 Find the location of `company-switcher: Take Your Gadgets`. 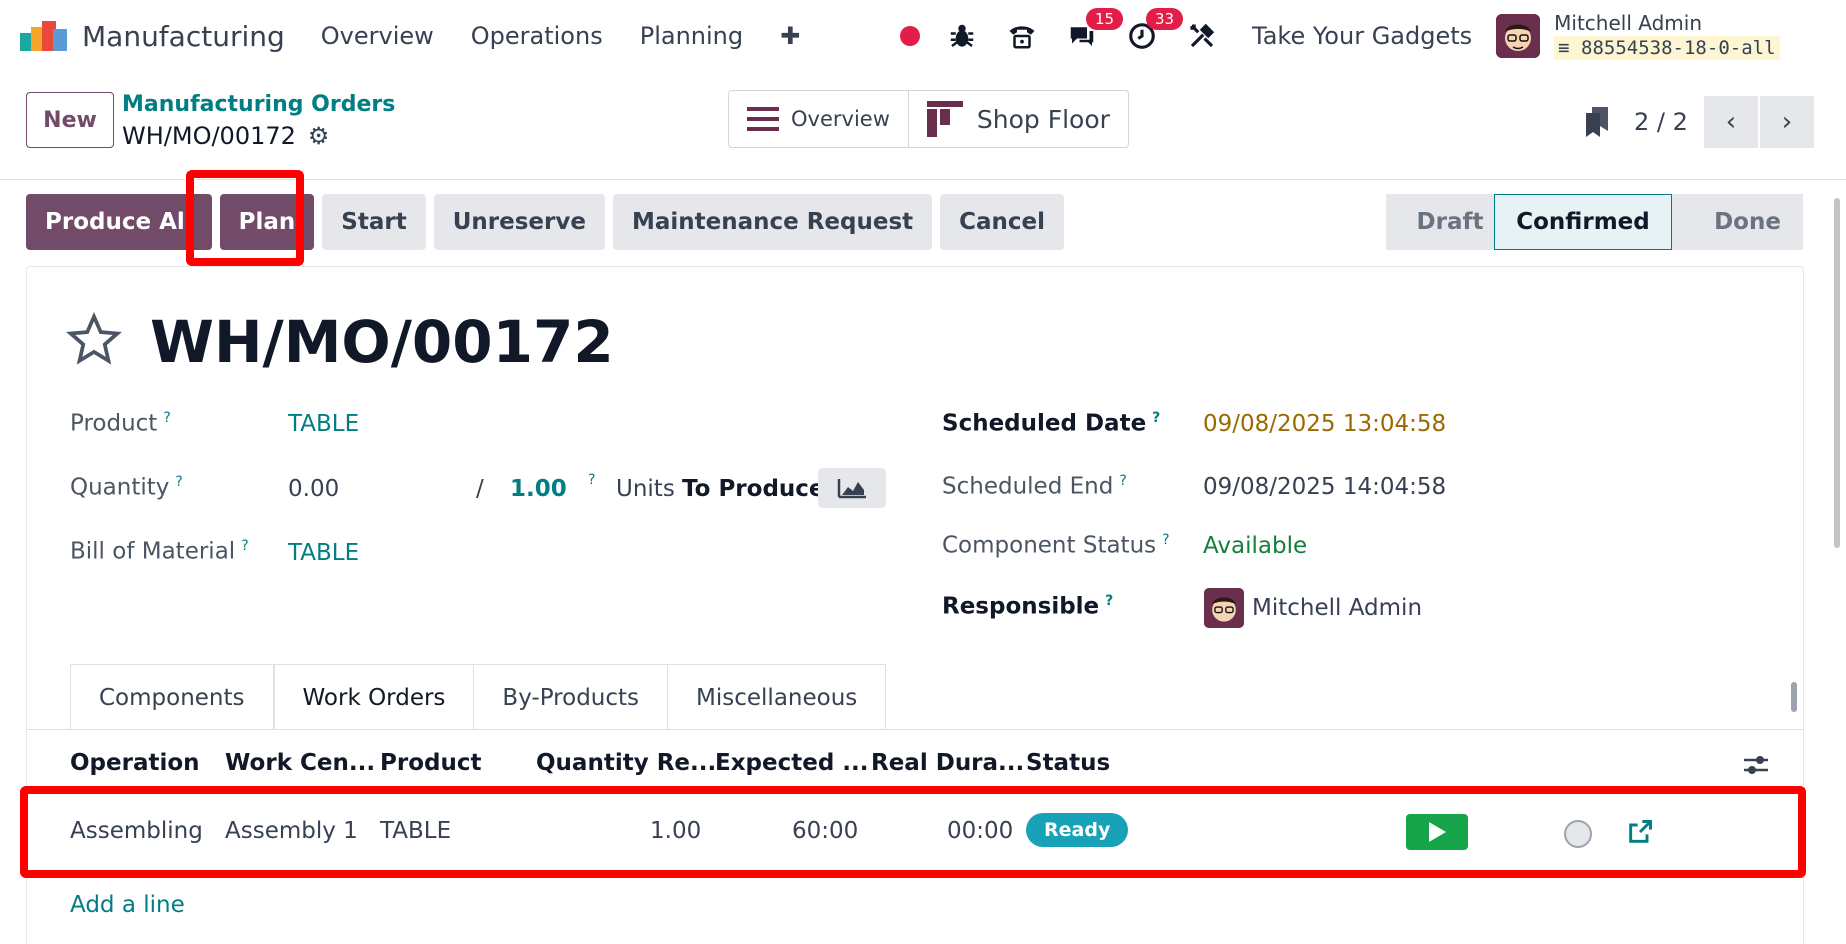

company-switcher: Take Your Gadgets is located at coordinates (1362, 36).